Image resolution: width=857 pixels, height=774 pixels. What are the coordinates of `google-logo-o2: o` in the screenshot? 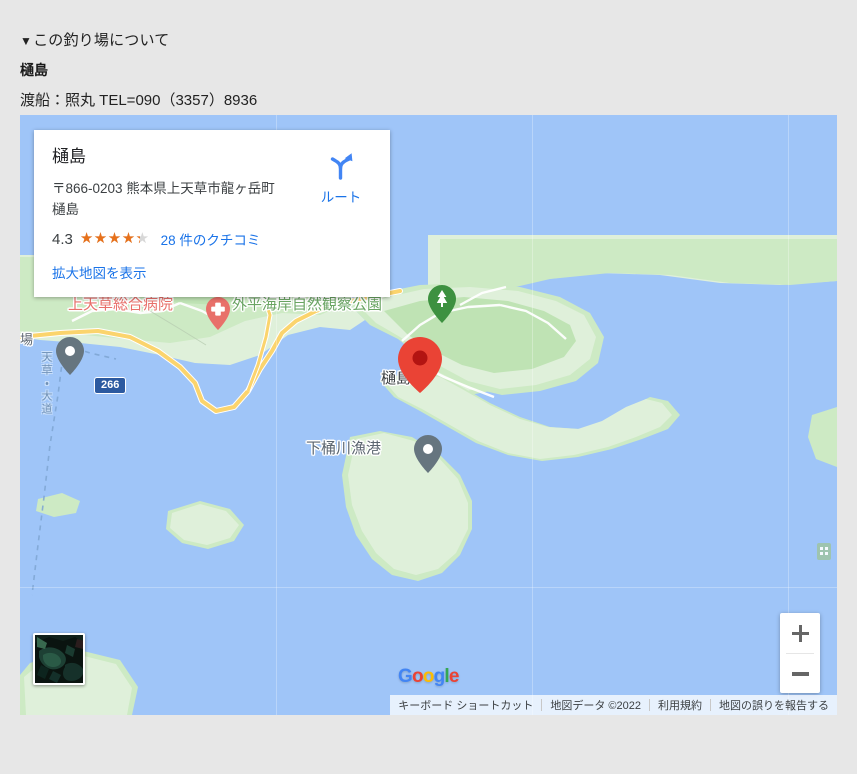 It's located at (428, 676).